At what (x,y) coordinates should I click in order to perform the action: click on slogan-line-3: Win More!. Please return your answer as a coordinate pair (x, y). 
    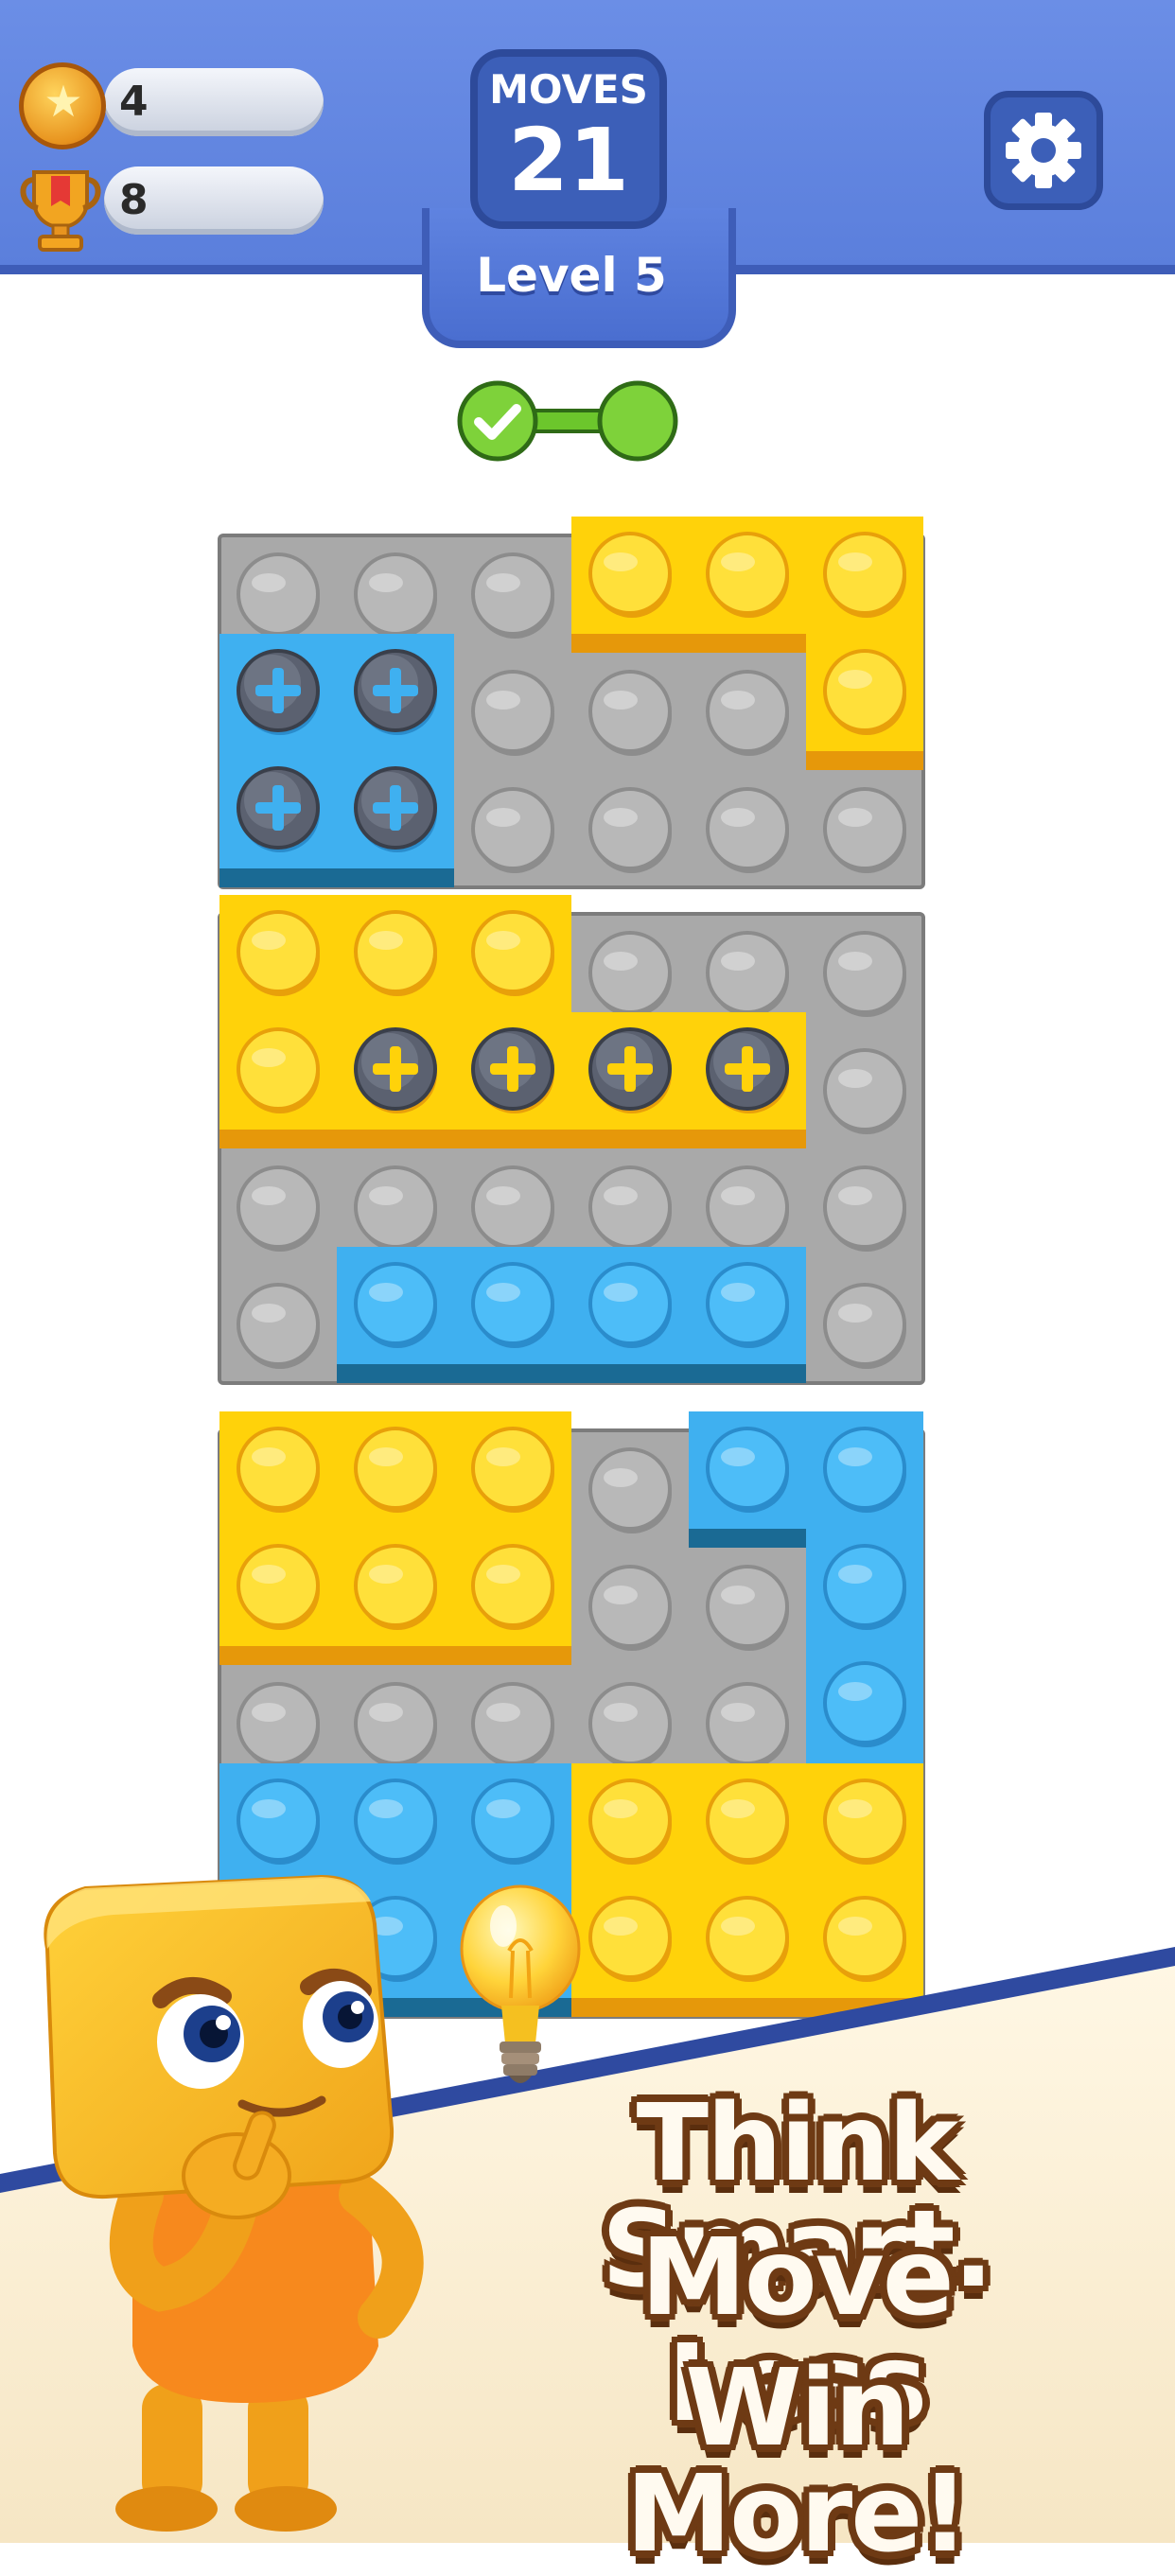
    Looking at the image, I should click on (797, 2462).